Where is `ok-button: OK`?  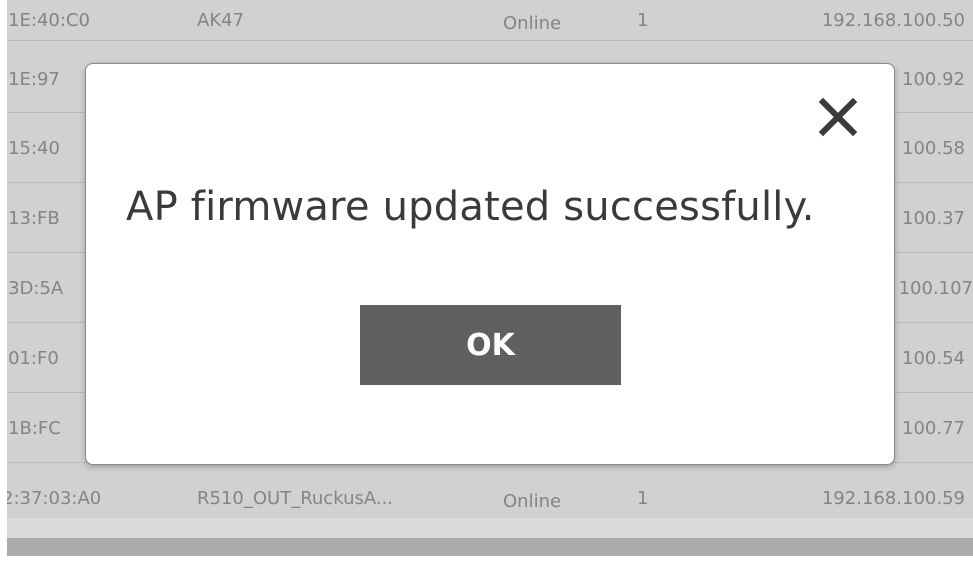 ok-button: OK is located at coordinates (490, 345).